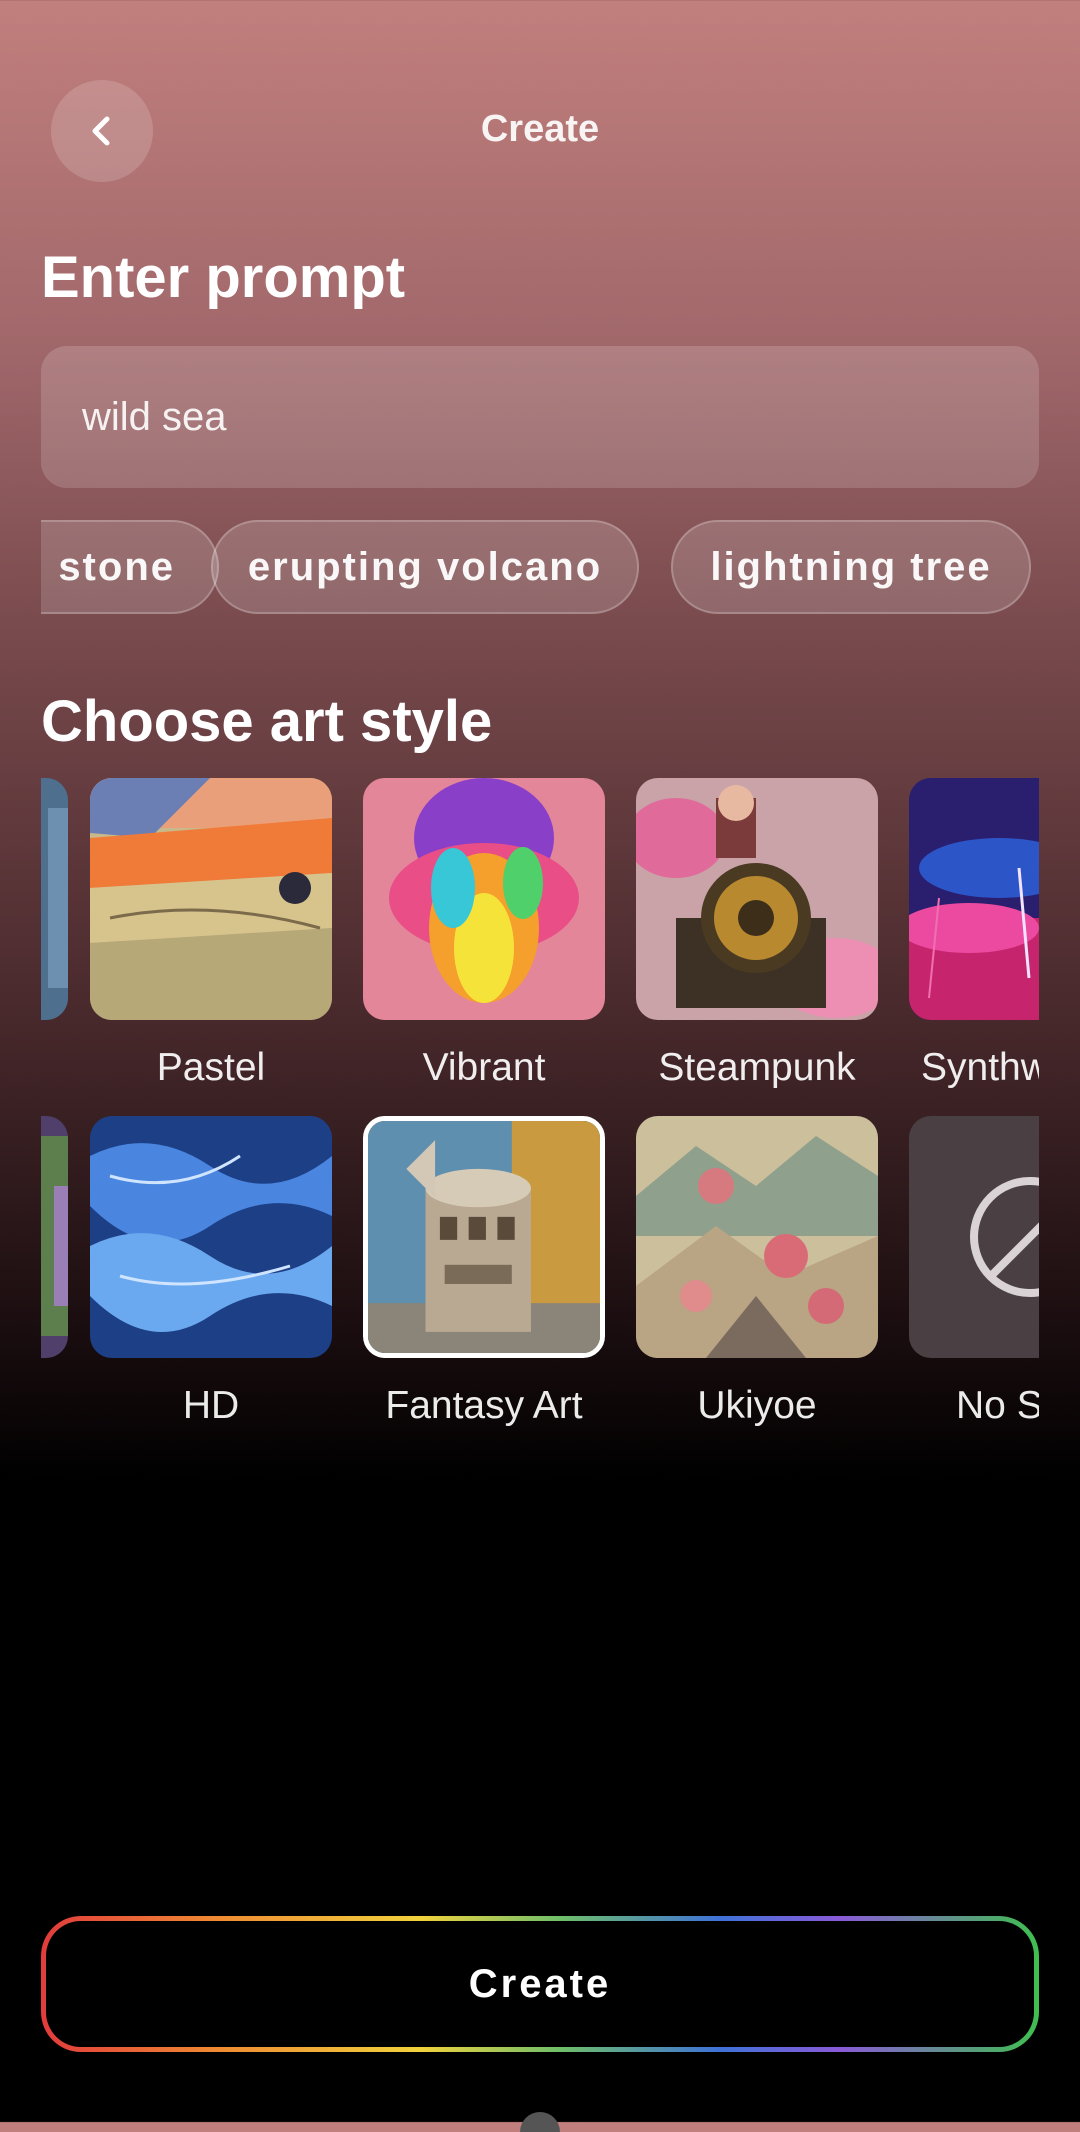  I want to click on steampunk-thumbnail, so click(757, 899).